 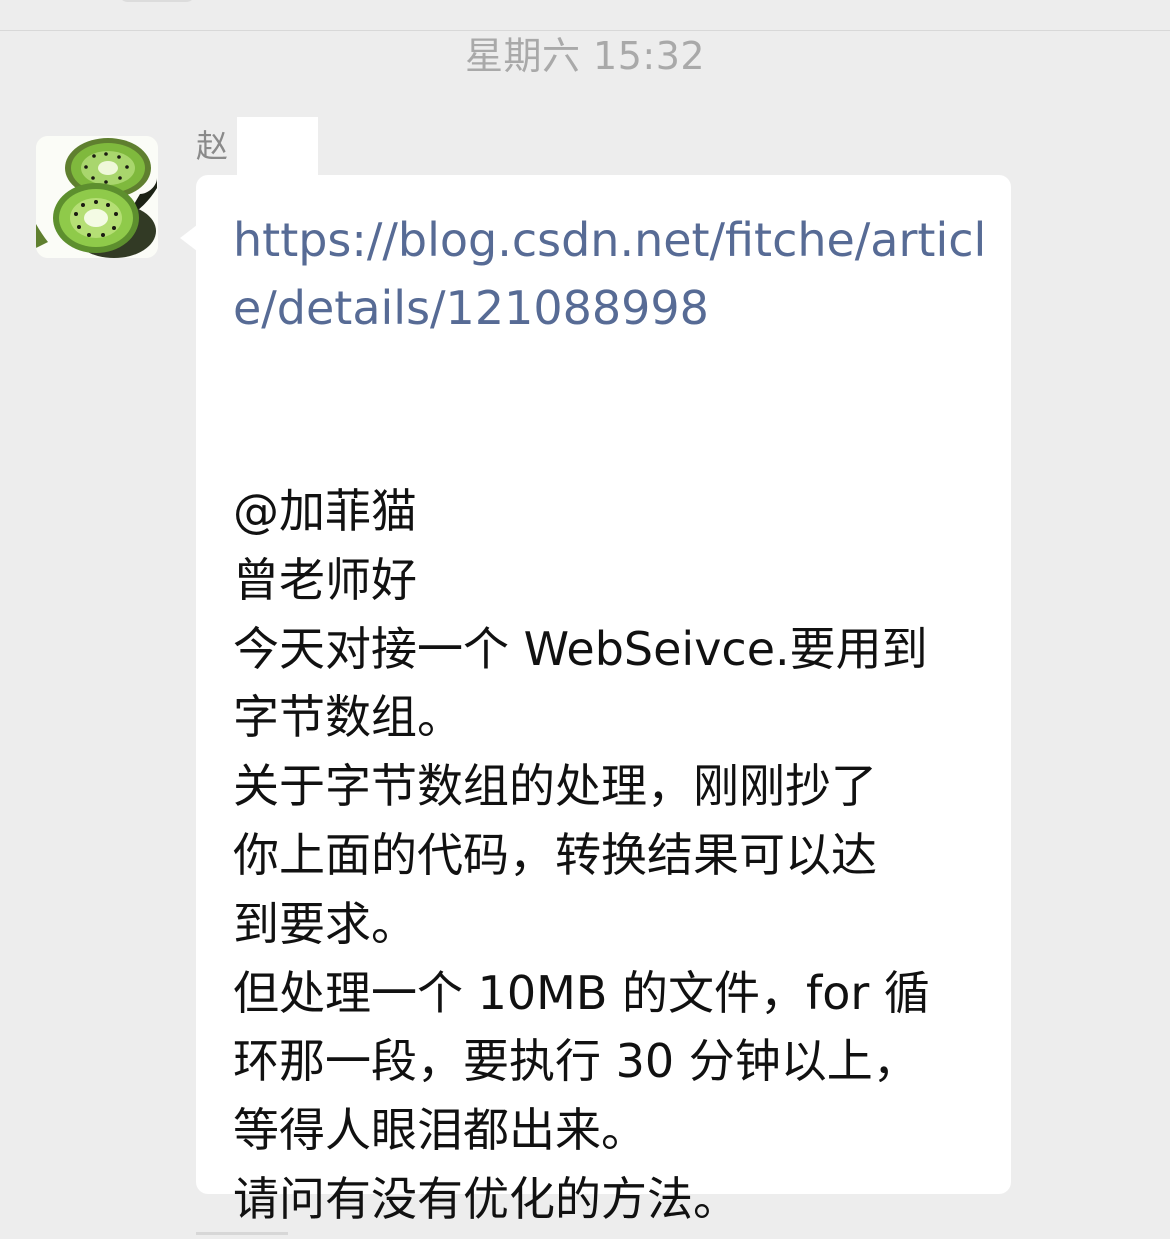 I want to click on article-link-line-2: e/details/121088998, so click(x=609, y=308).